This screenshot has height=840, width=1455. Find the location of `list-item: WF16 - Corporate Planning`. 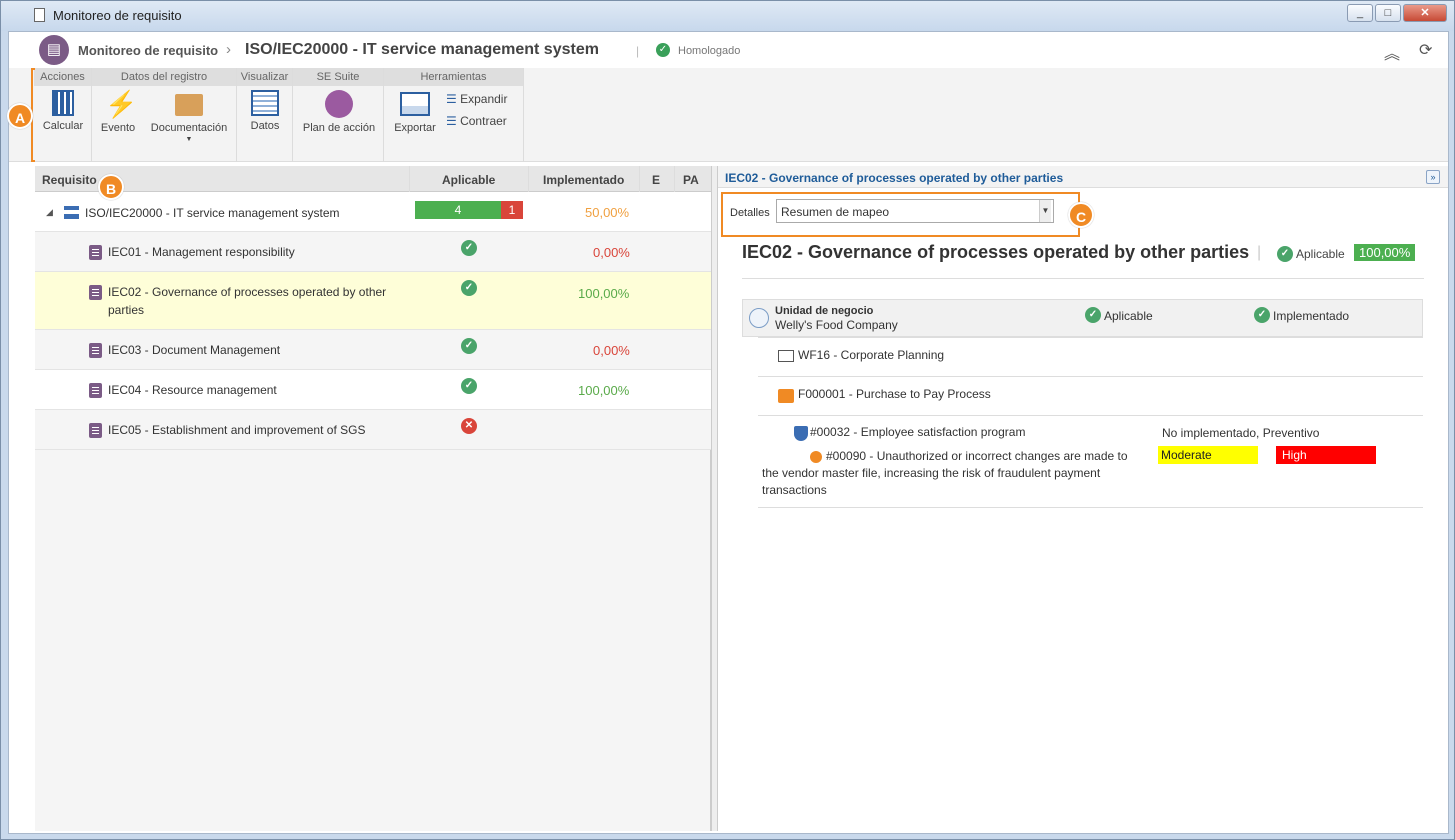

list-item: WF16 - Corporate Planning is located at coordinates (1090, 356).